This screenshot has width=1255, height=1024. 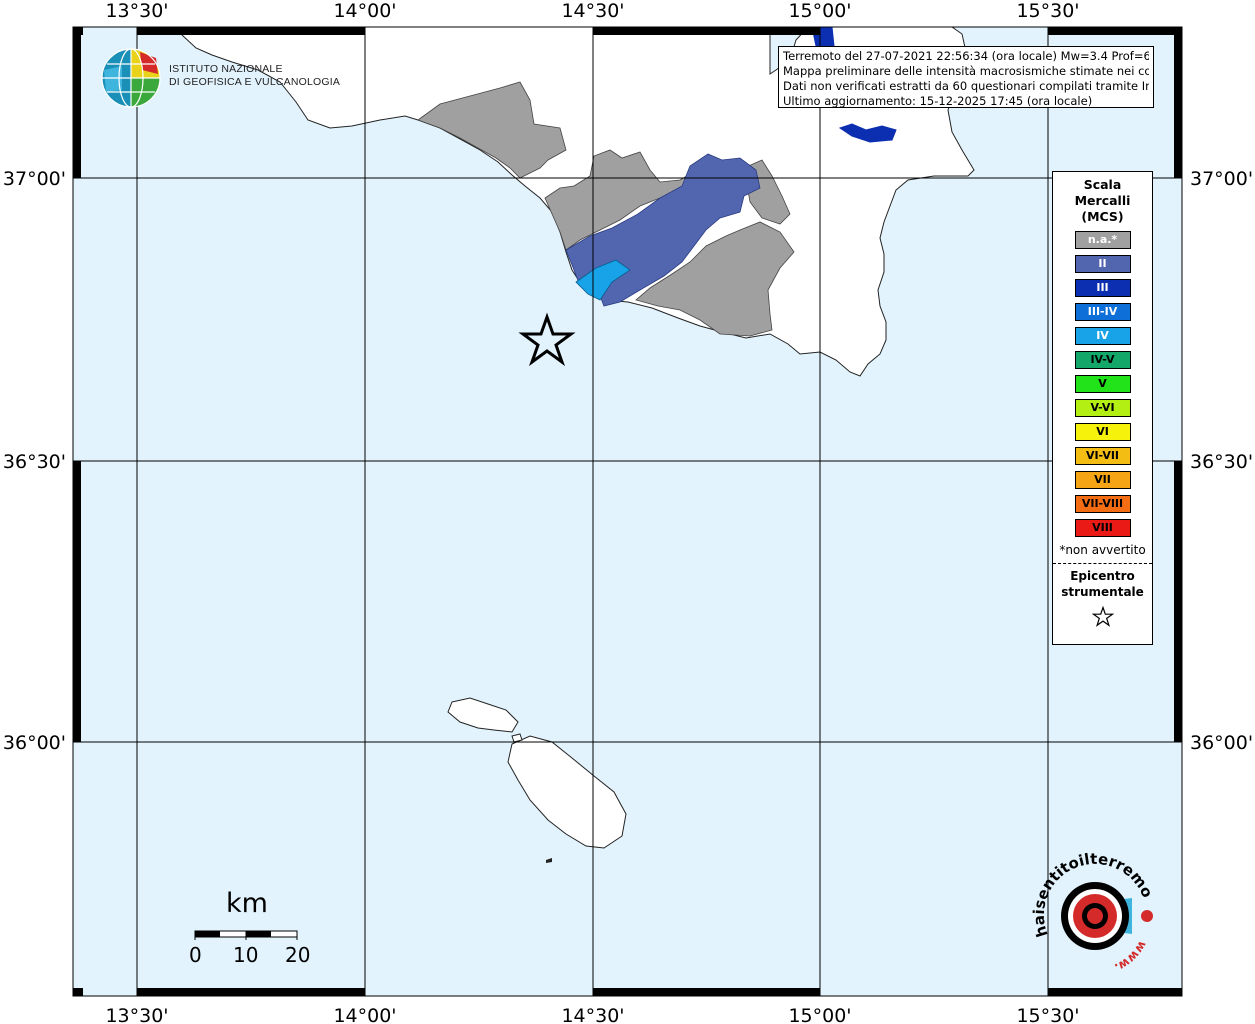 I want to click on lon-labels-top: 13°30' 14°00' 14°30' 15°00' 15°30', so click(x=592, y=11).